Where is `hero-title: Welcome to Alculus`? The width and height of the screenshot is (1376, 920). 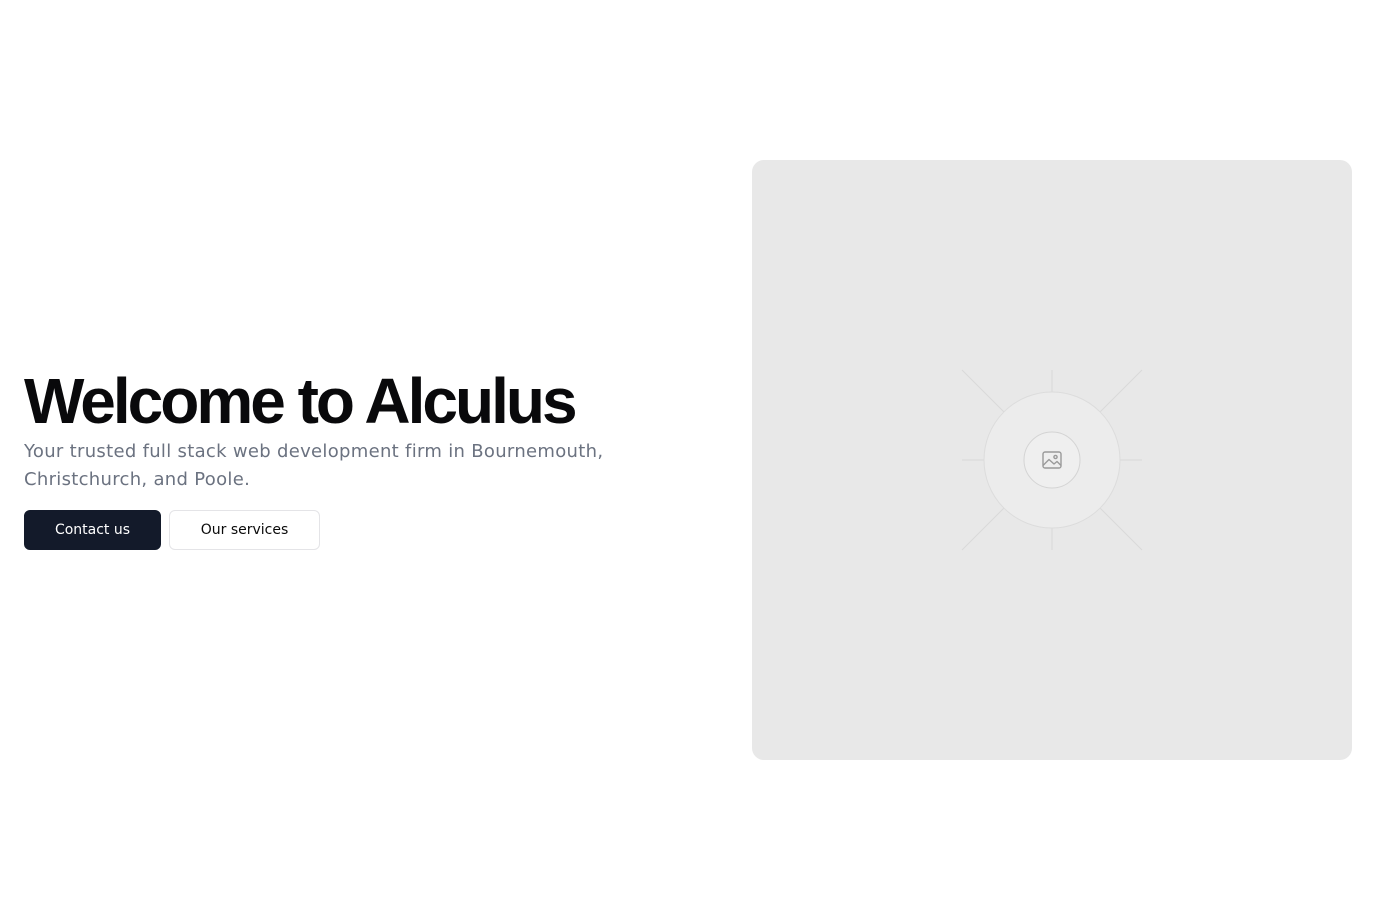 hero-title: Welcome to Alculus is located at coordinates (301, 401).